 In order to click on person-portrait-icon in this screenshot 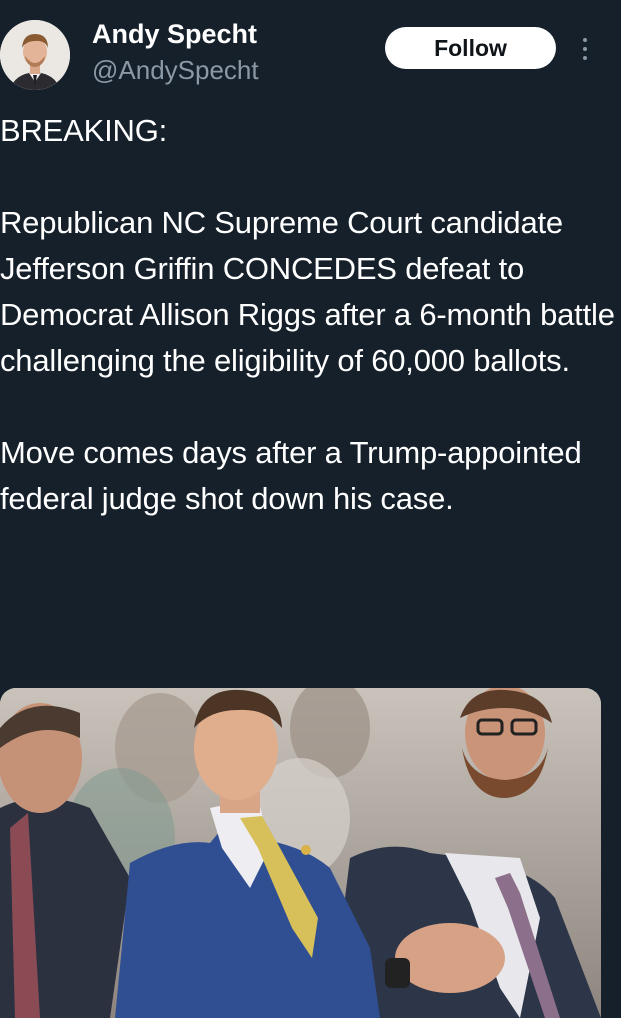, I will do `click(35, 55)`.